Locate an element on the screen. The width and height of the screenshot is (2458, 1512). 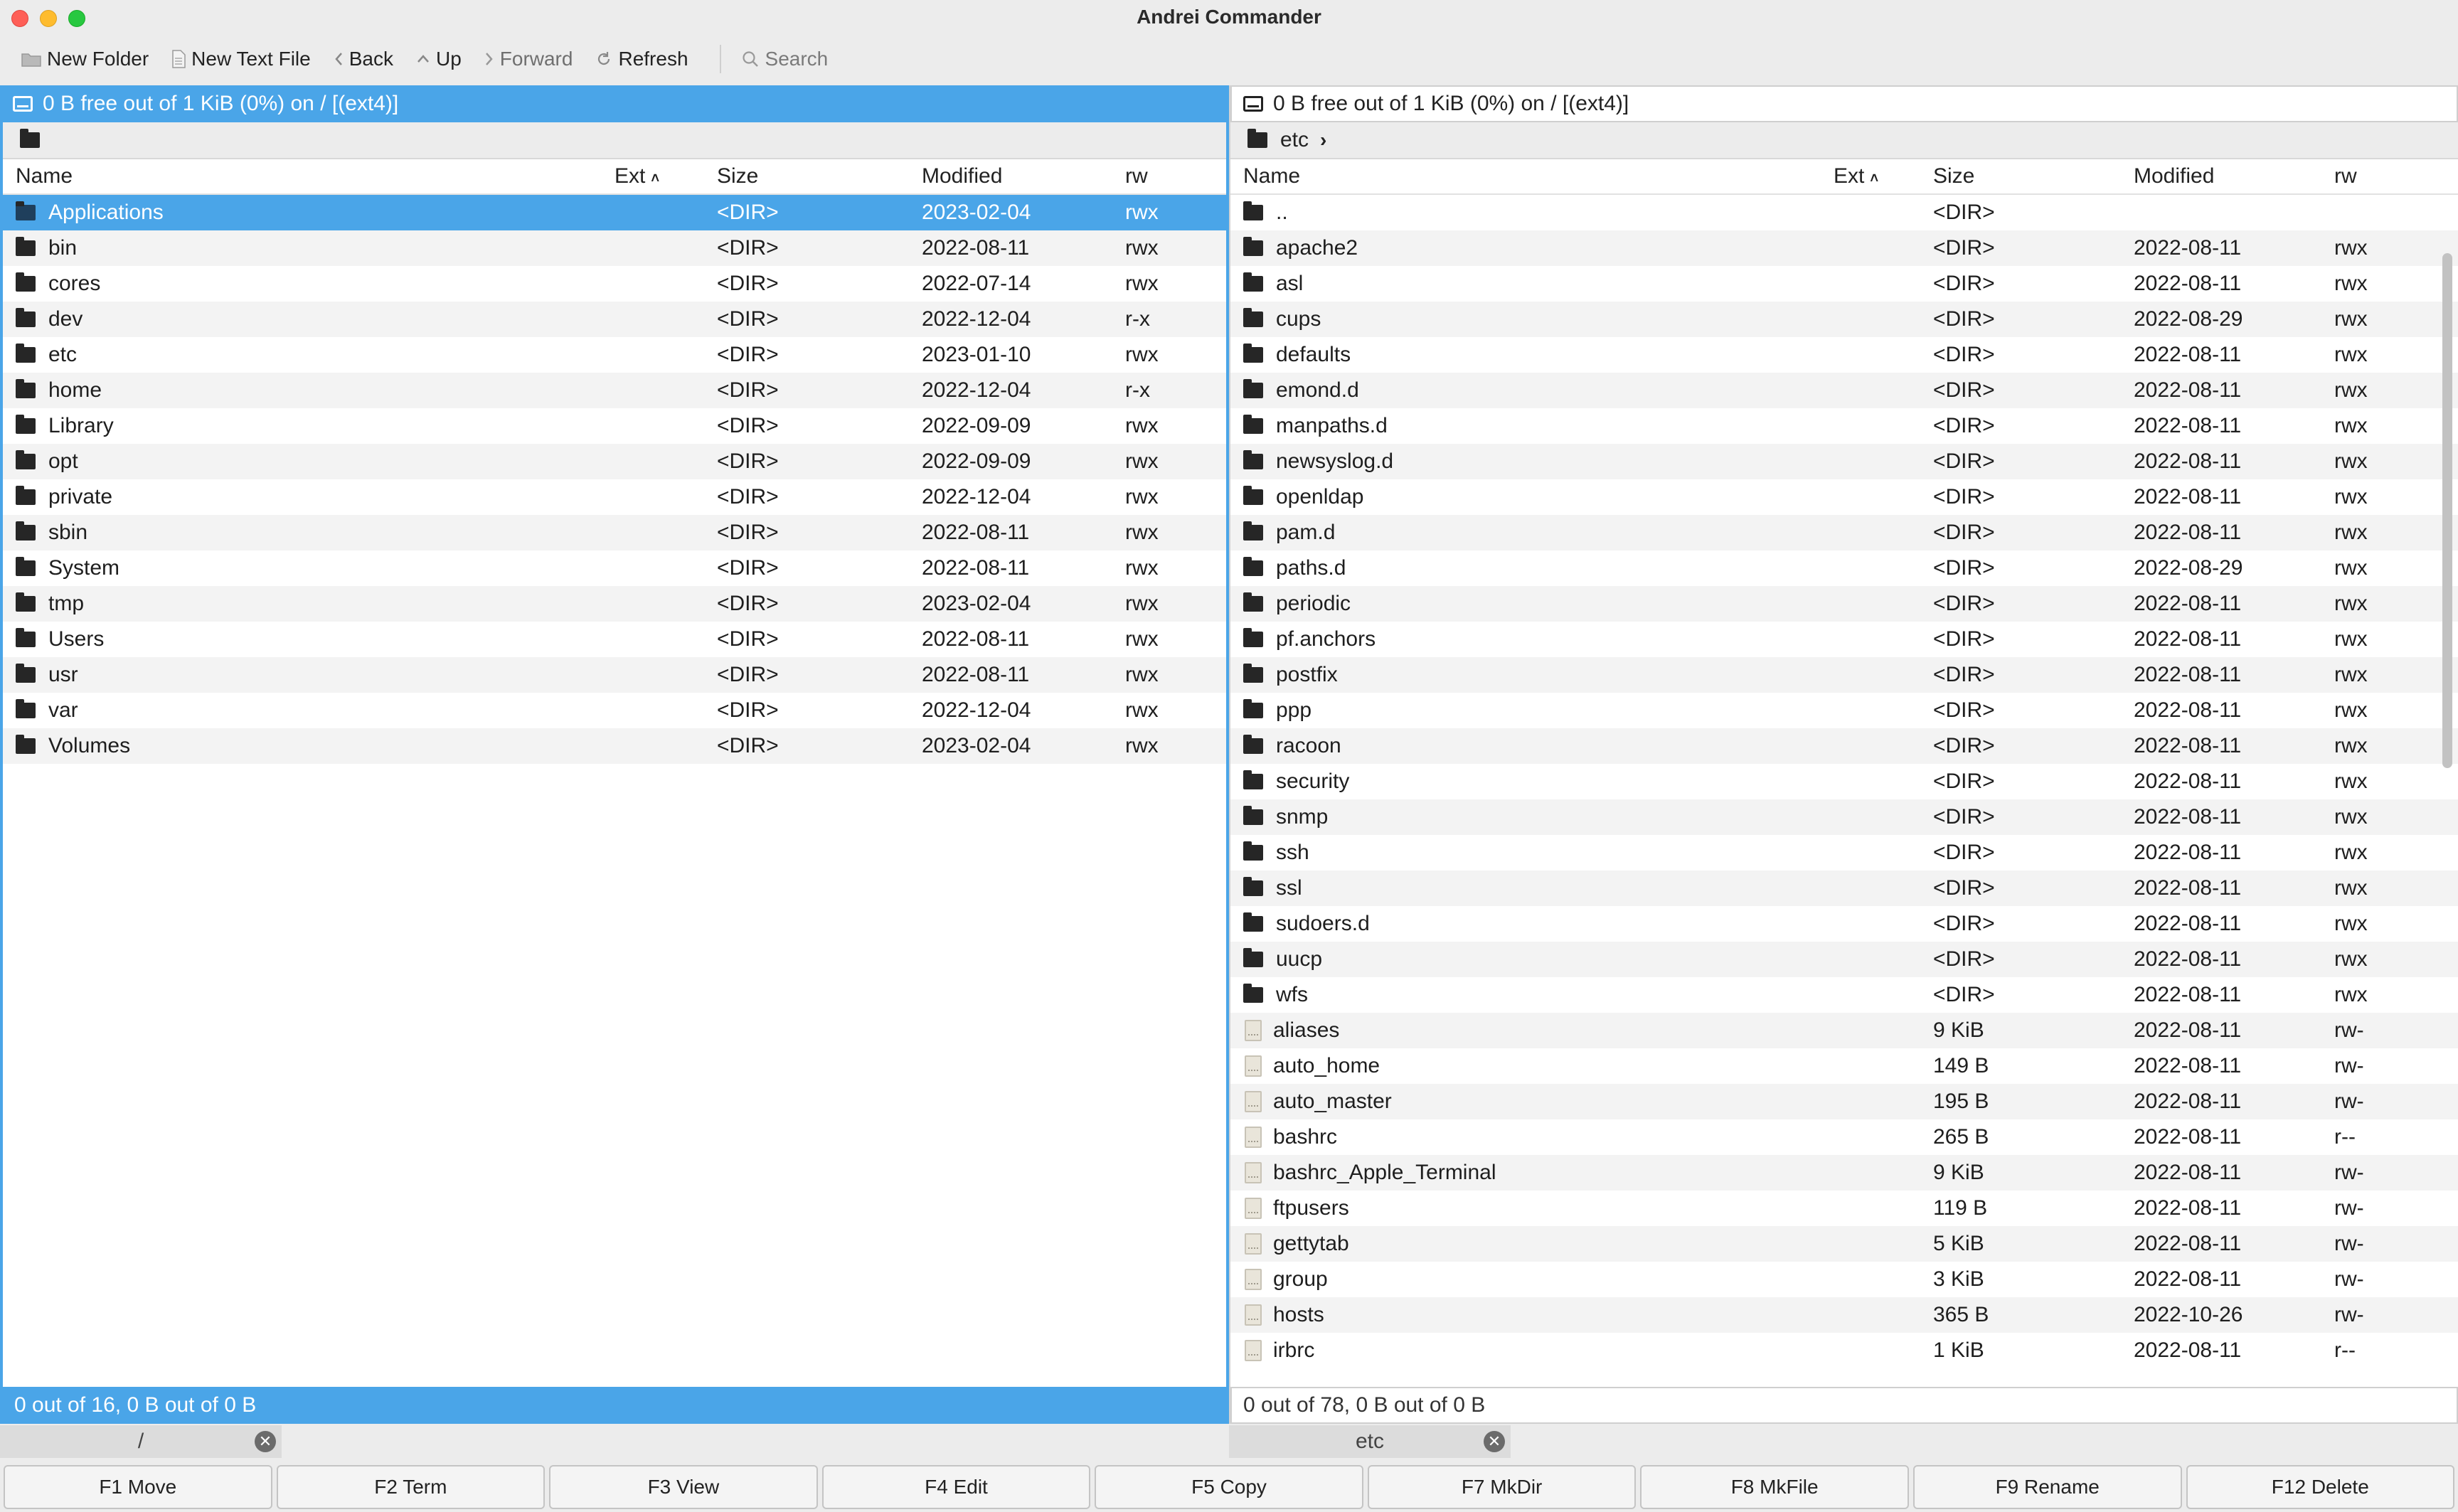
right-scrollbar is located at coordinates (2447, 510).